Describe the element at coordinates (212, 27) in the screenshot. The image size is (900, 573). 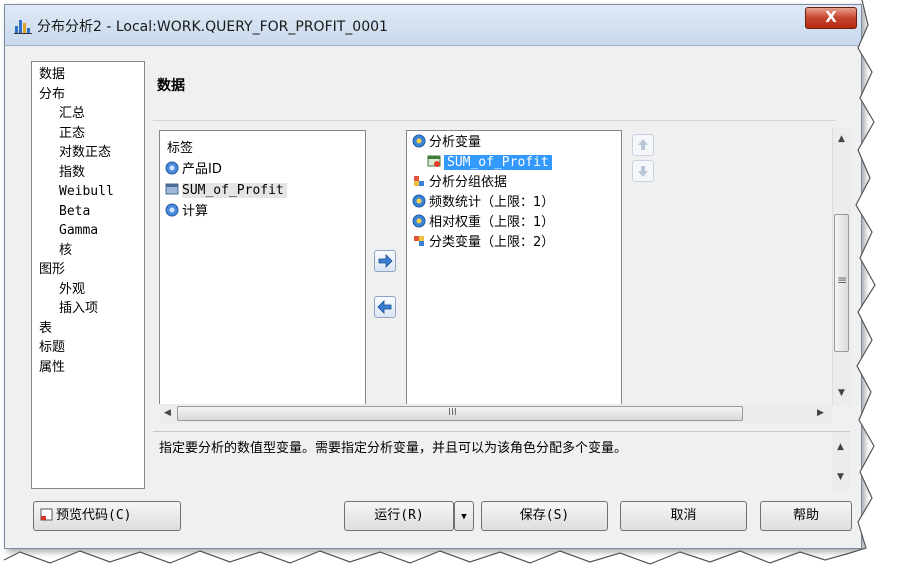
I see `window-title: 分布分析2 - Local:WORK.QUERY_FOR_PROFIT_0001` at that location.